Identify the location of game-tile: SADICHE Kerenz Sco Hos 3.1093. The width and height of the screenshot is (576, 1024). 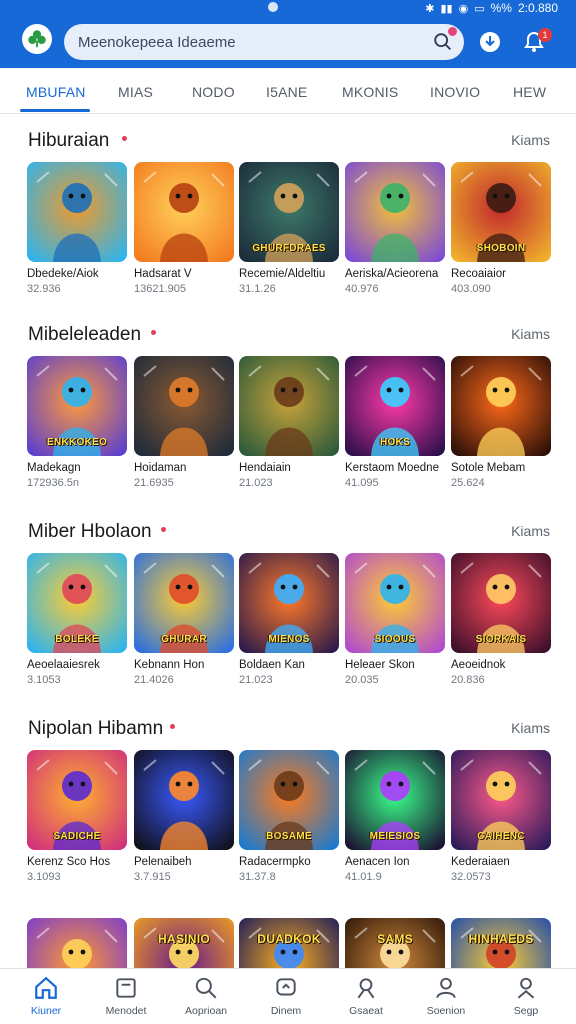
(77, 816).